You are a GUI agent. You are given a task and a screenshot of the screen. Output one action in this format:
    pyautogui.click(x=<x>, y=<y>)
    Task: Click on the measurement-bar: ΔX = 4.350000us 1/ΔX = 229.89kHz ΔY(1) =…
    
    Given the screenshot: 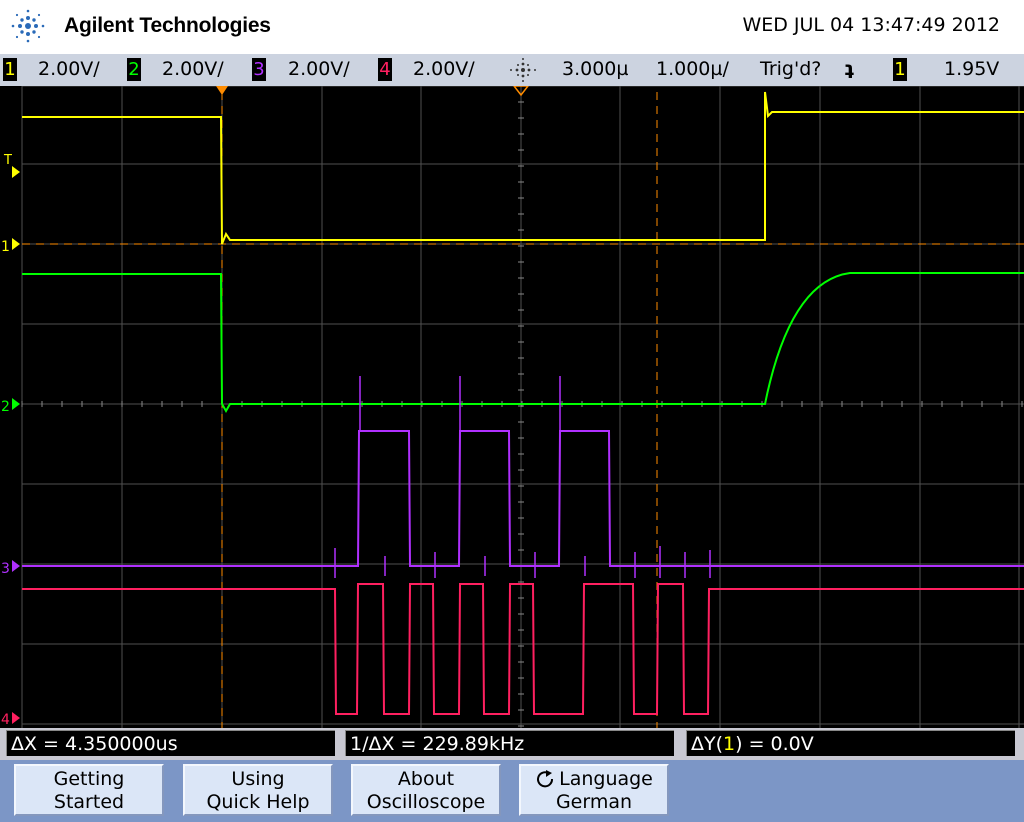 What is the action you would take?
    pyautogui.click(x=512, y=744)
    